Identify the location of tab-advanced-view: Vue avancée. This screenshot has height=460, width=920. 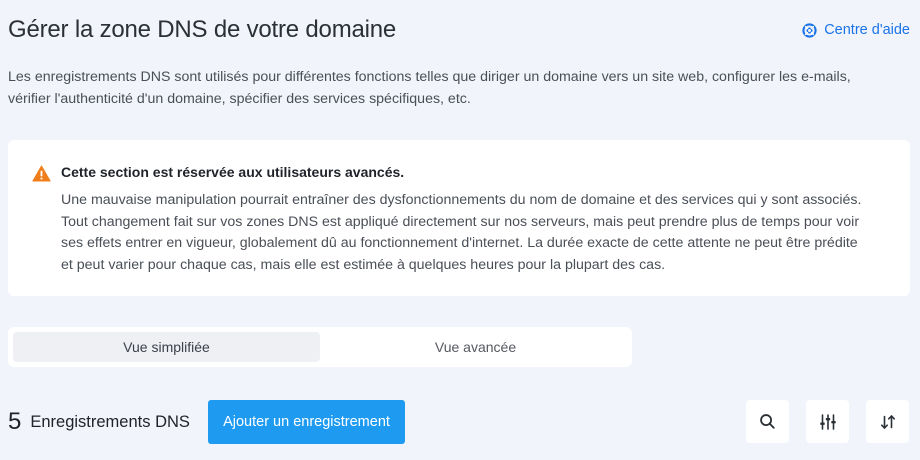
(475, 347).